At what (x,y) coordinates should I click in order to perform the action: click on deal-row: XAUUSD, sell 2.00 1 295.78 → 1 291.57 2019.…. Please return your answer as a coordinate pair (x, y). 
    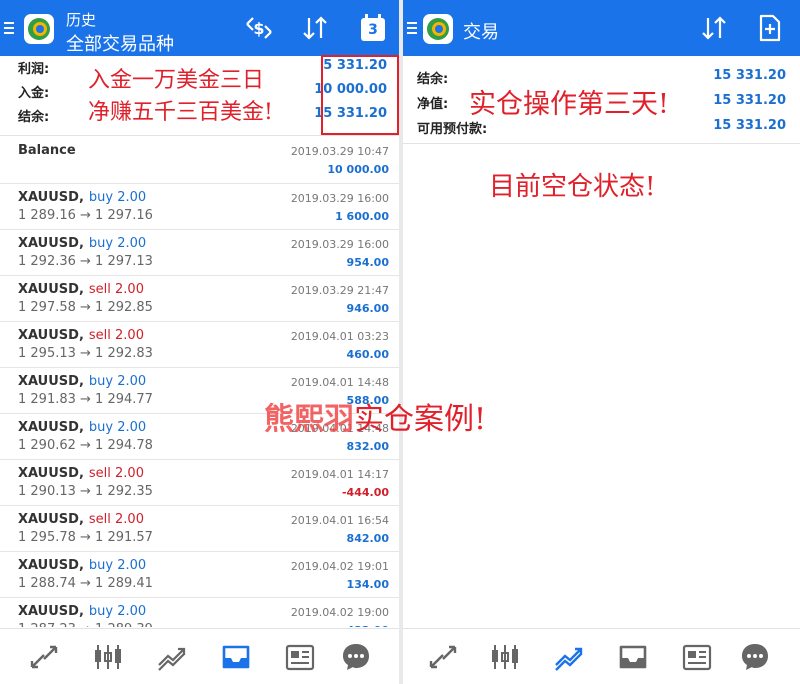
    Looking at the image, I should click on (199, 529).